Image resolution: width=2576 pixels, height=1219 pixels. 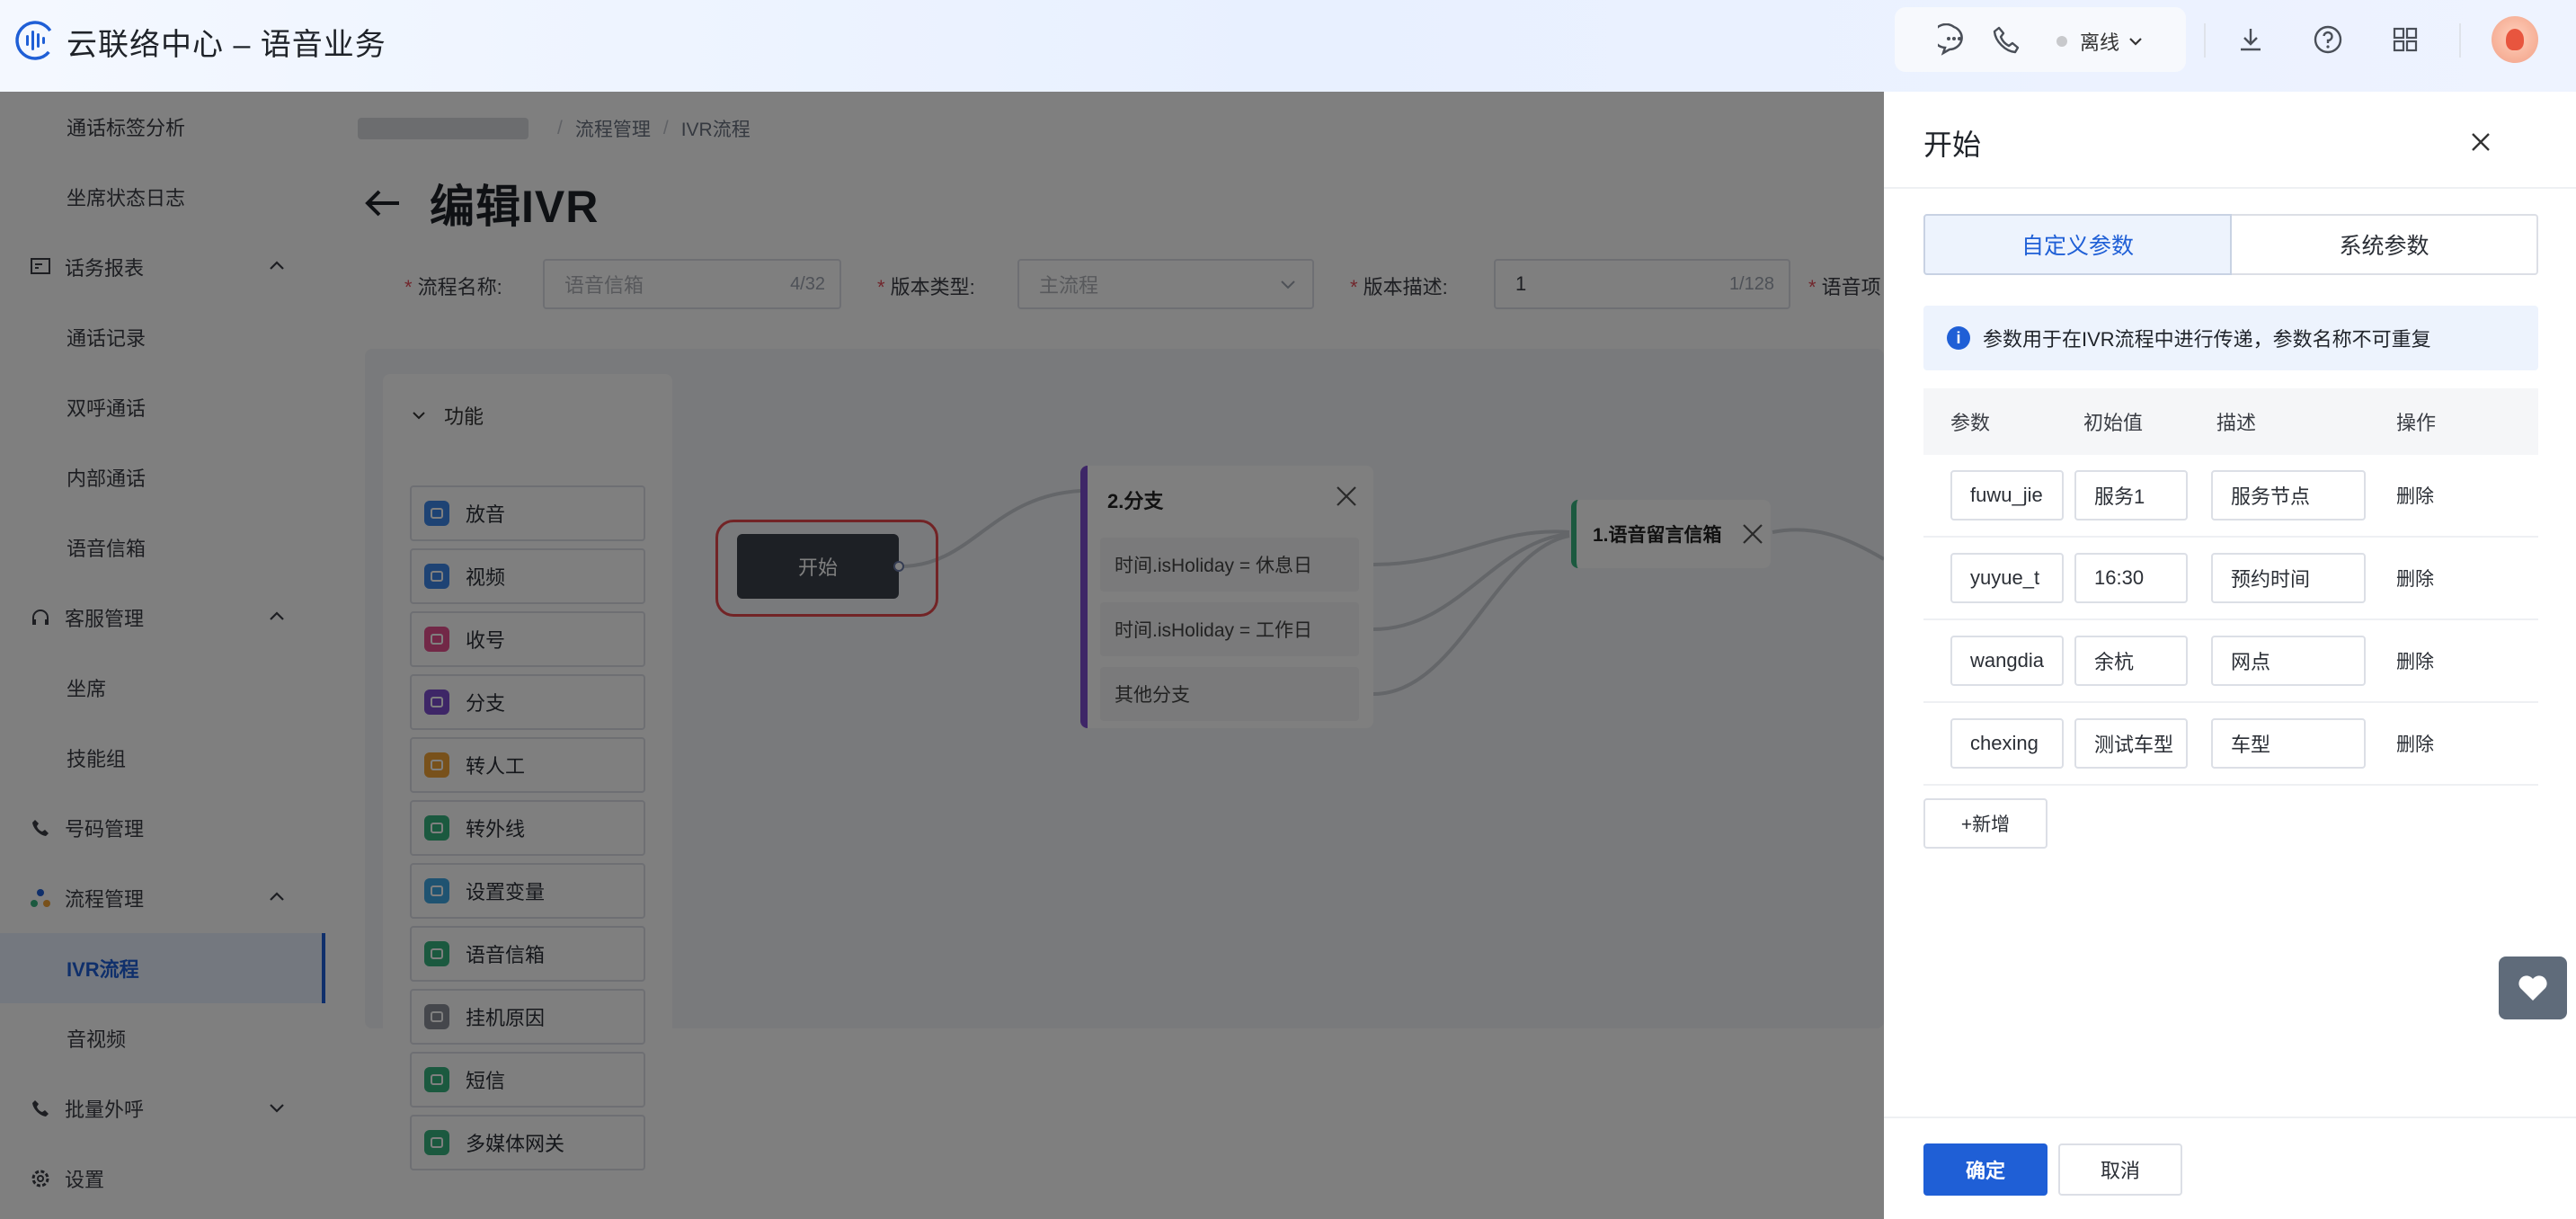 I want to click on status-dot, so click(x=2061, y=41).